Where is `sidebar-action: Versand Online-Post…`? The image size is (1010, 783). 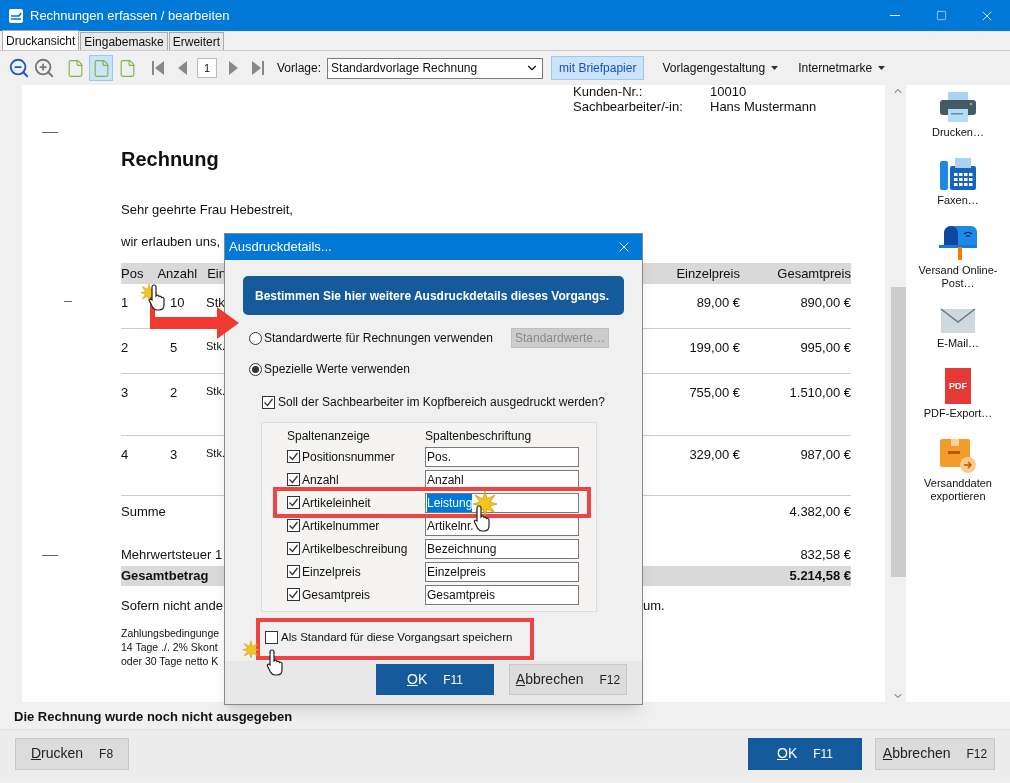
sidebar-action: Versand Online-Post… is located at coordinates (958, 257).